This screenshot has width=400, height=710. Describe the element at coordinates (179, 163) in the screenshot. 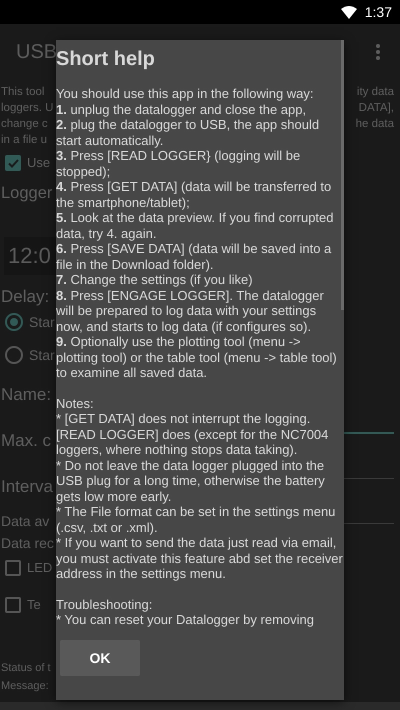

I see `step-text: 3. Press [READ LOGGER} (logging will be stopped);` at that location.